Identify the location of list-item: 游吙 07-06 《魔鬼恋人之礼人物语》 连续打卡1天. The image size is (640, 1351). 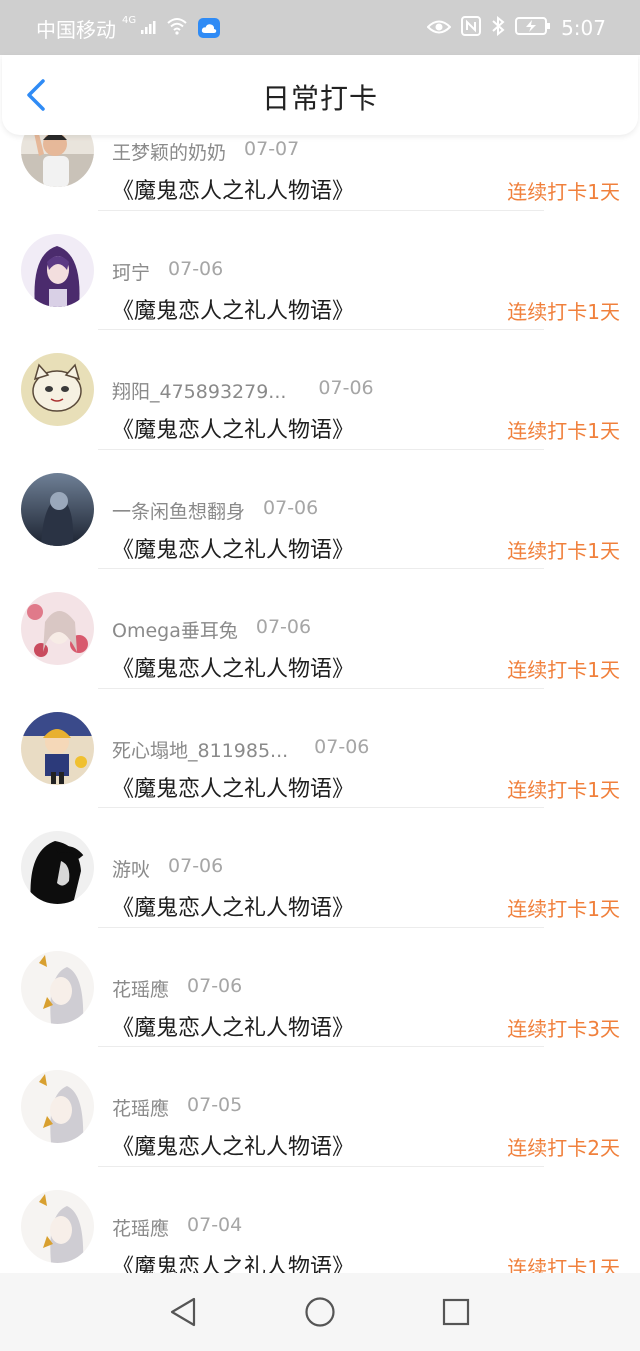
(320, 868).